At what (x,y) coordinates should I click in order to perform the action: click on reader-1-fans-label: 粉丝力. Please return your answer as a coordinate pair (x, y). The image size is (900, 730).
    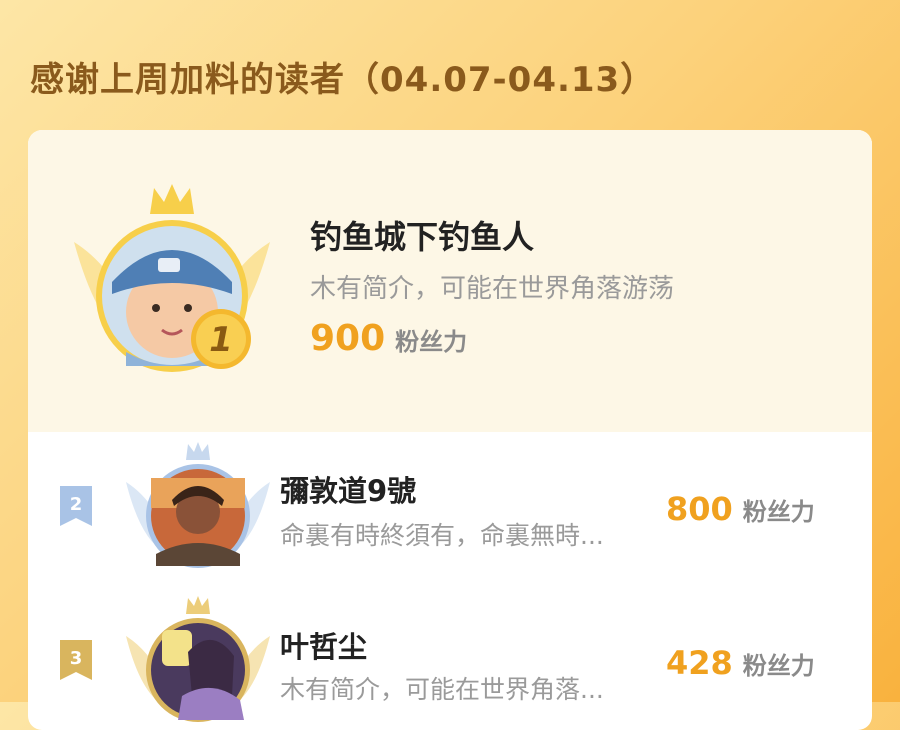
    Looking at the image, I should click on (431, 342).